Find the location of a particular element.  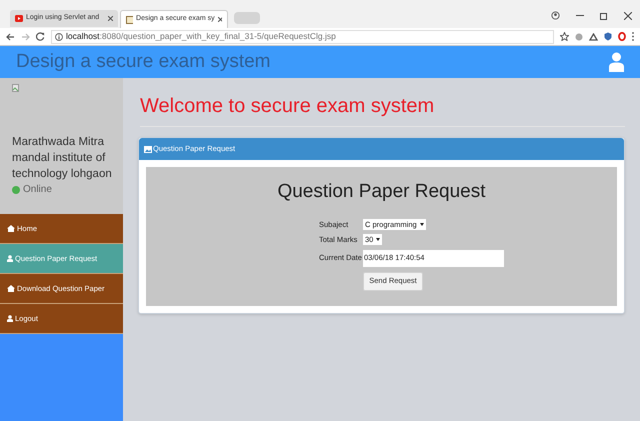

image-icon is located at coordinates (148, 149).